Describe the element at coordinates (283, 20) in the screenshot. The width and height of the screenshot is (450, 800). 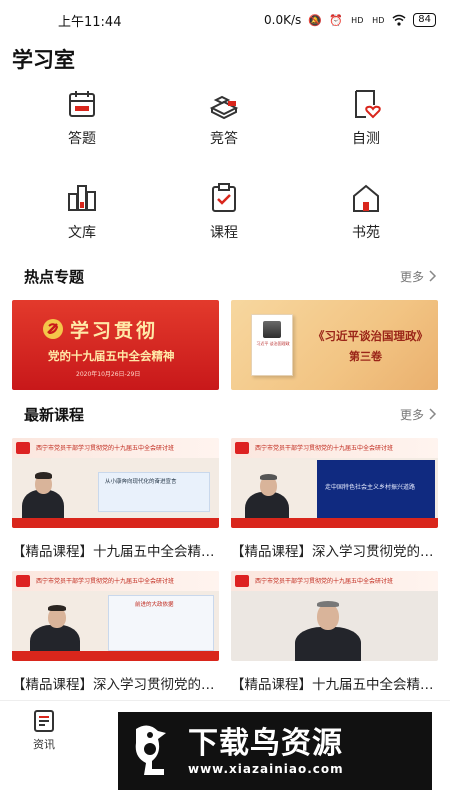
I see `network-speed: 0.0K/s` at that location.